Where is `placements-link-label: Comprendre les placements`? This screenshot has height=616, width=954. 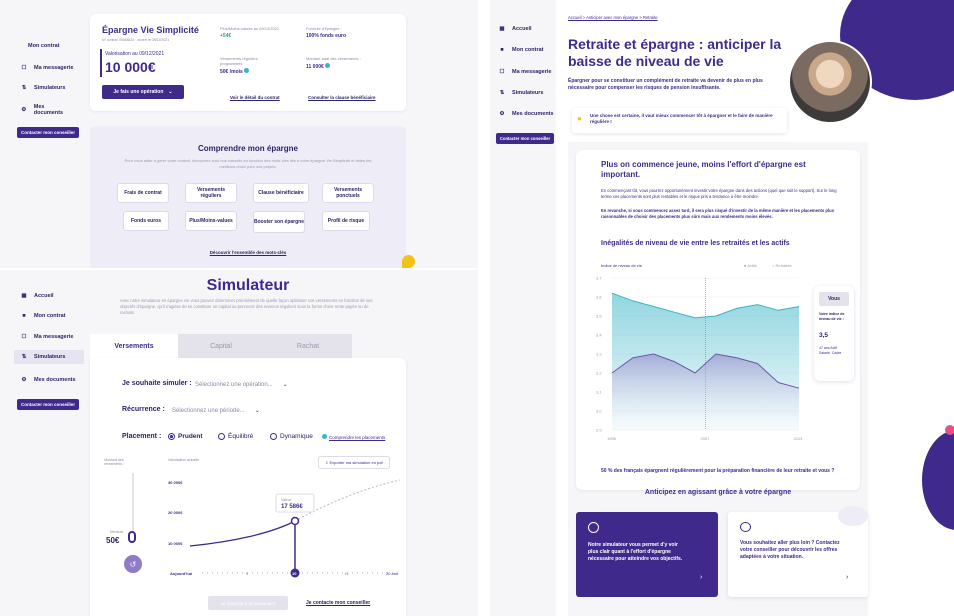
placements-link-label: Comprendre les placements is located at coordinates (357, 437).